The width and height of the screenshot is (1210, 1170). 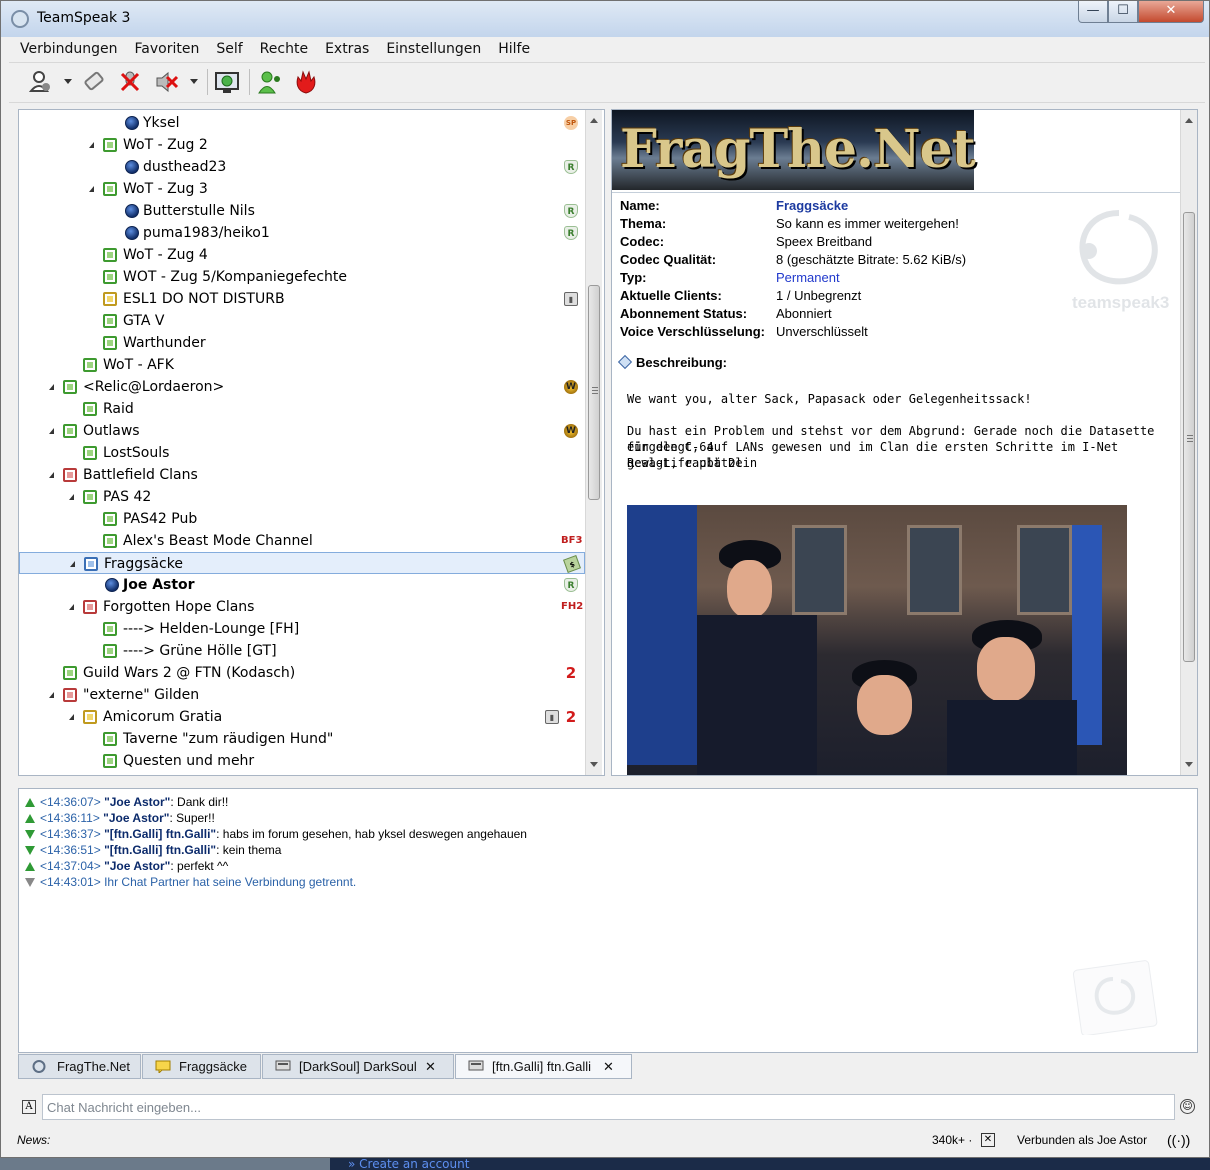 I want to click on channel-row: WOT - Zug 5/Kompaniegefechte, so click(x=302, y=277).